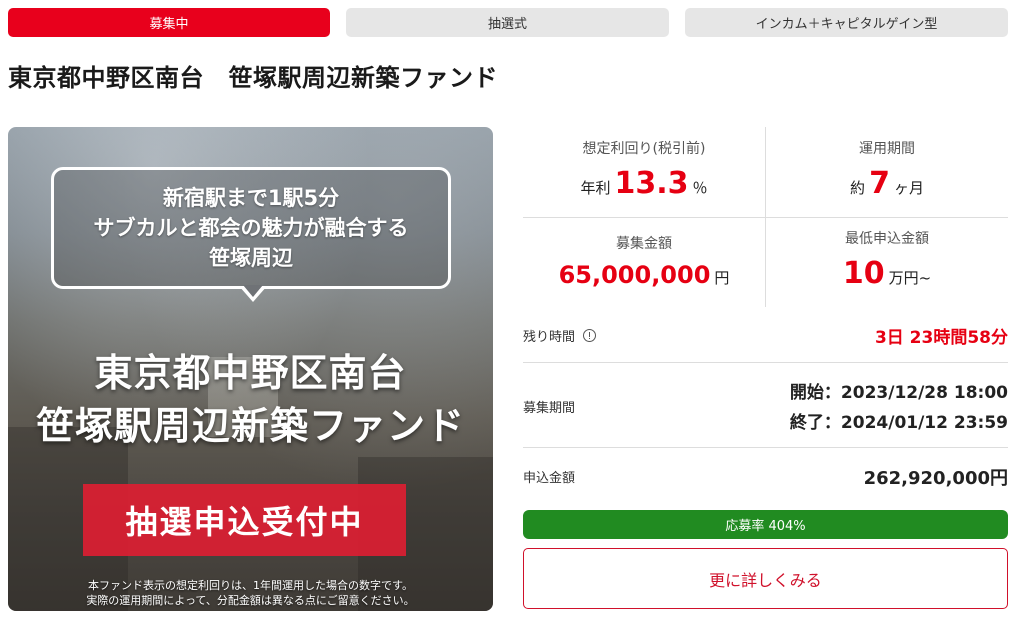 The width and height of the screenshot is (1016, 617). What do you see at coordinates (846, 22) in the screenshot?
I see `type-tag: インカム＋キャピタルゲイン型` at bounding box center [846, 22].